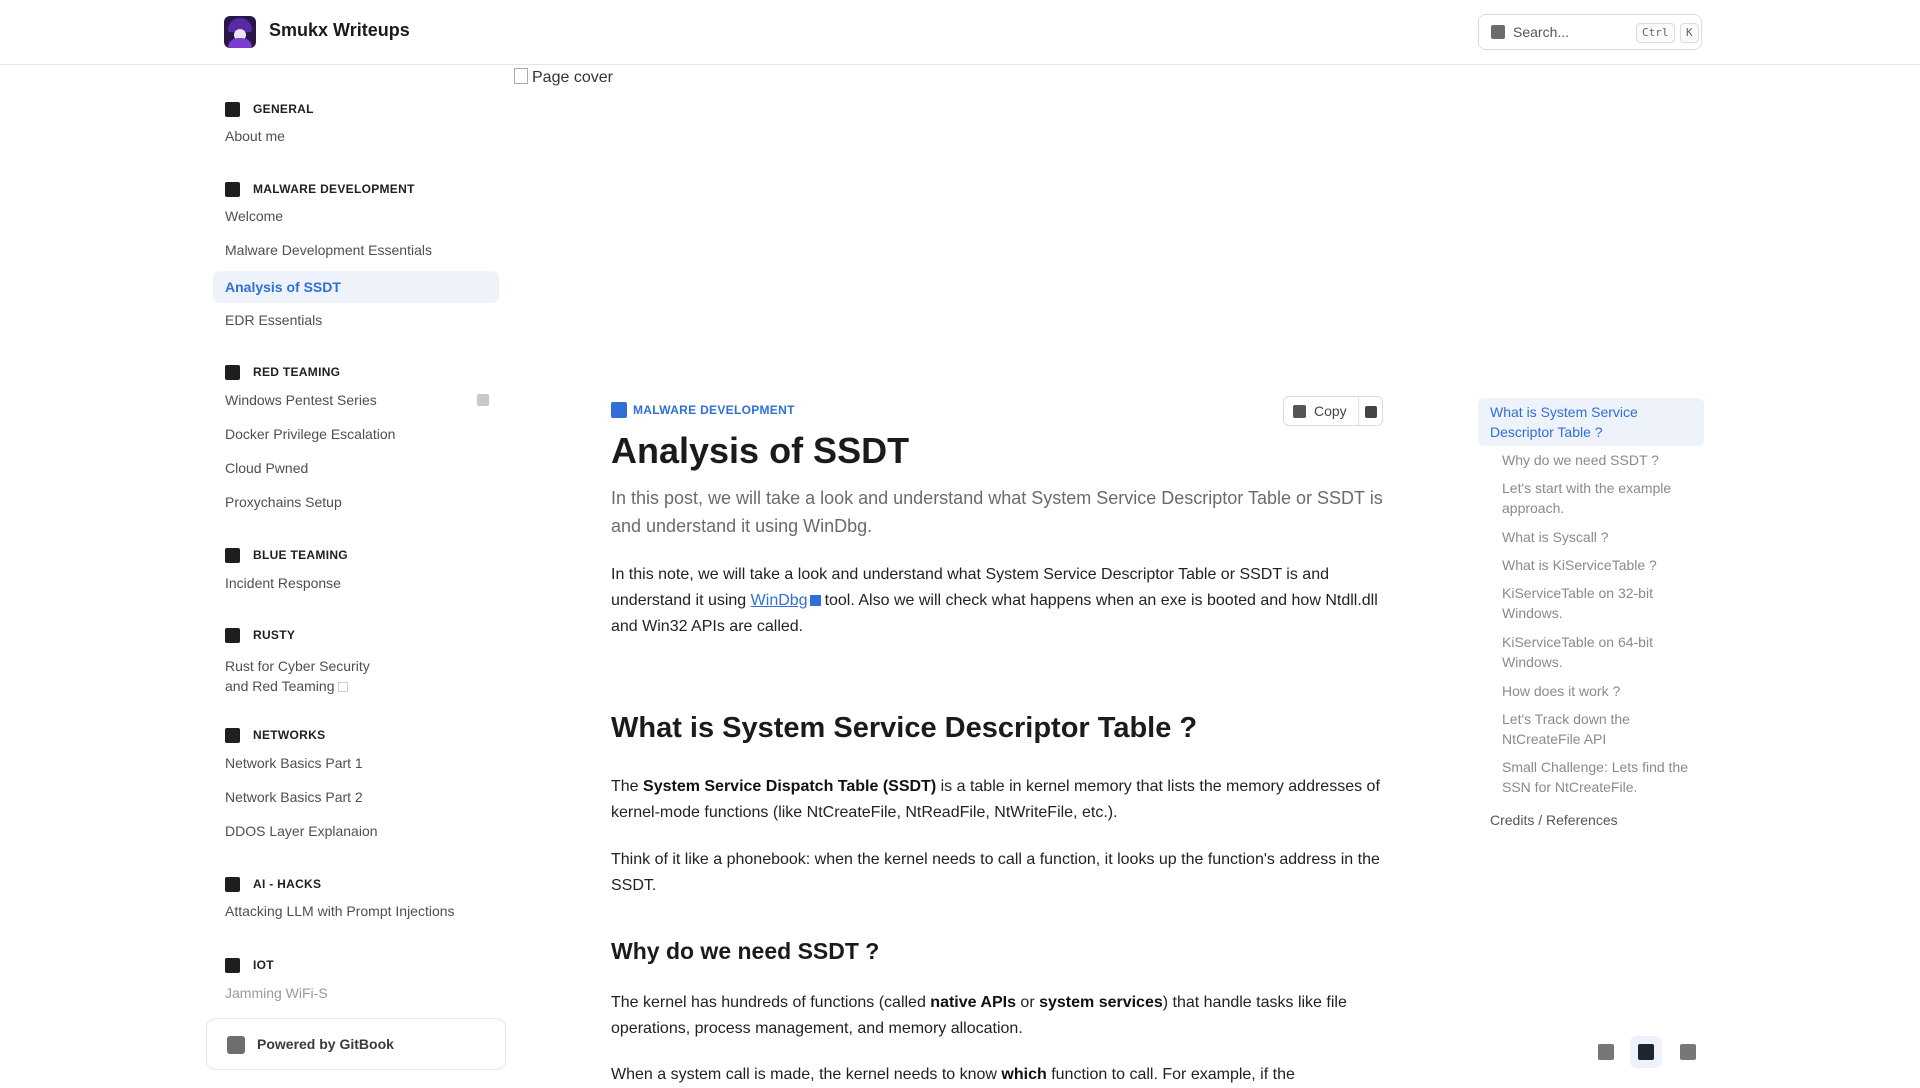  I want to click on bold-text: system services, so click(1101, 1002).